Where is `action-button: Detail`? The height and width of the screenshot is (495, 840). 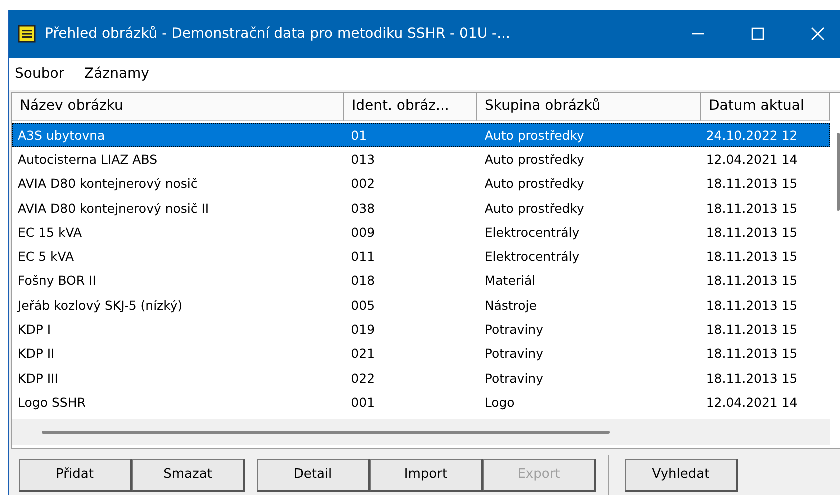
action-button: Detail is located at coordinates (313, 475).